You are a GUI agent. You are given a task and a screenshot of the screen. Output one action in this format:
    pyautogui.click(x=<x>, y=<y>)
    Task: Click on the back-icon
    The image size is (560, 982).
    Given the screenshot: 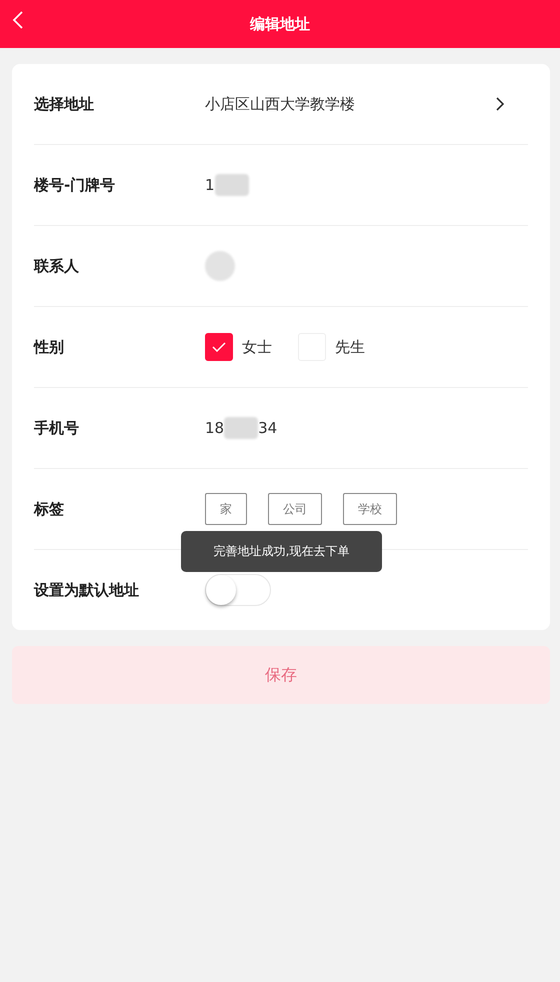 What is the action you would take?
    pyautogui.click(x=18, y=20)
    